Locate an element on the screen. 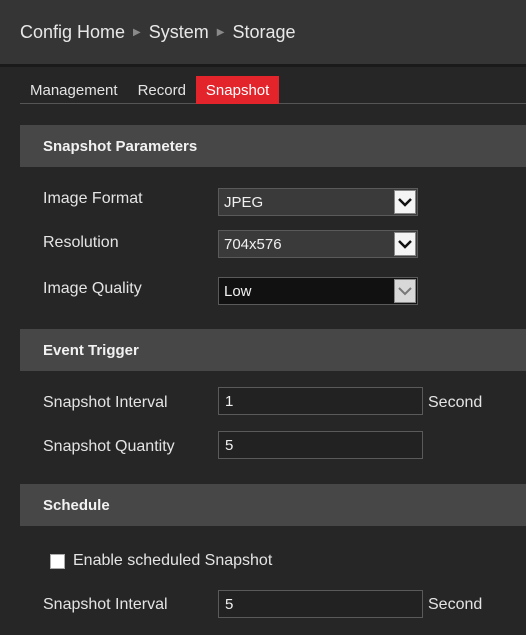 Image resolution: width=526 pixels, height=635 pixels. schedule-snapshot-interval-input: 5 is located at coordinates (320, 604).